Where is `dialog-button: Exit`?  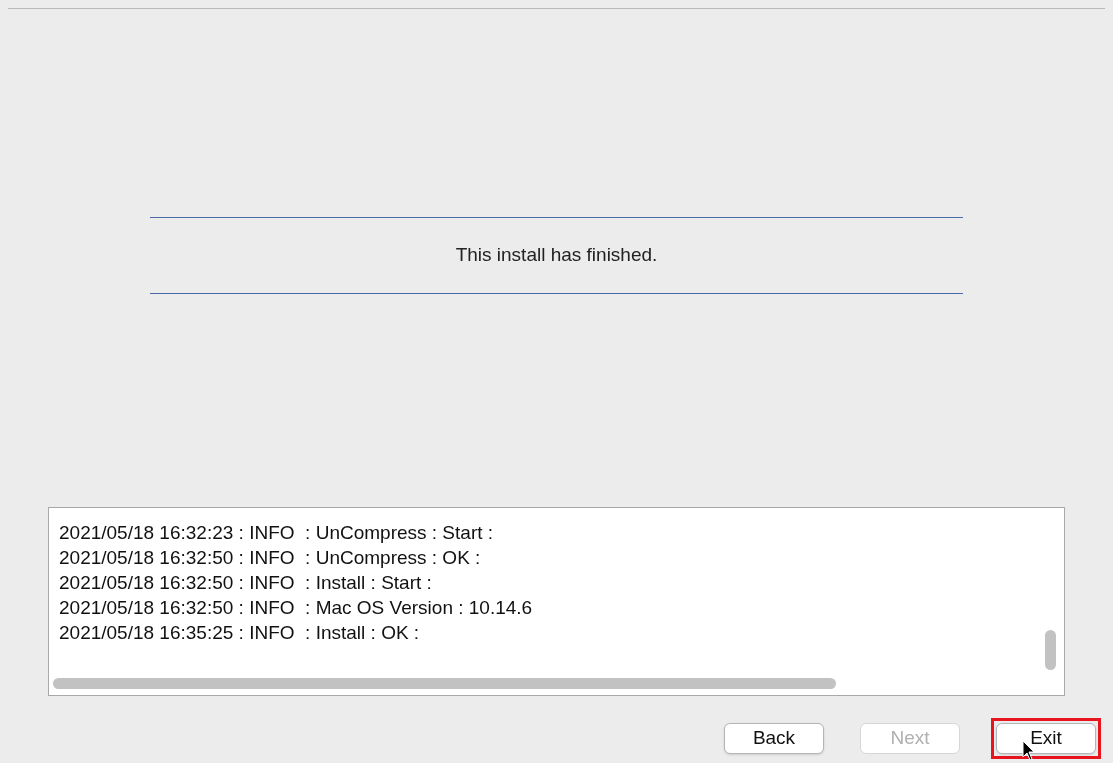 dialog-button: Exit is located at coordinates (1046, 738).